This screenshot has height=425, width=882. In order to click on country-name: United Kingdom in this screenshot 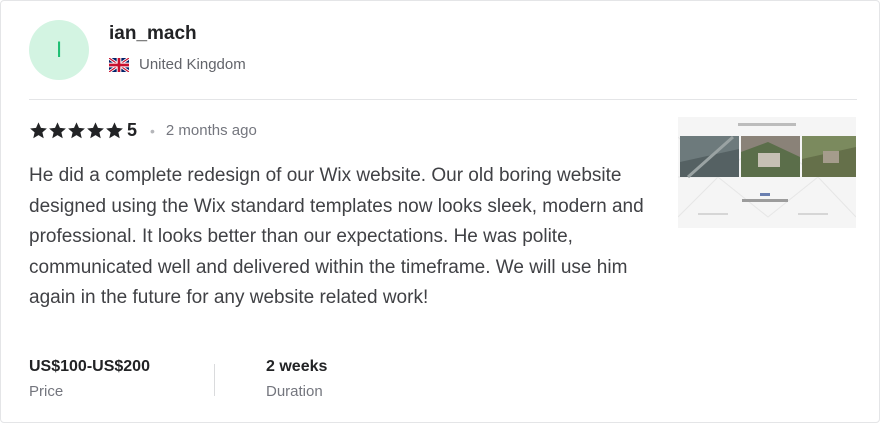, I will do `click(192, 64)`.